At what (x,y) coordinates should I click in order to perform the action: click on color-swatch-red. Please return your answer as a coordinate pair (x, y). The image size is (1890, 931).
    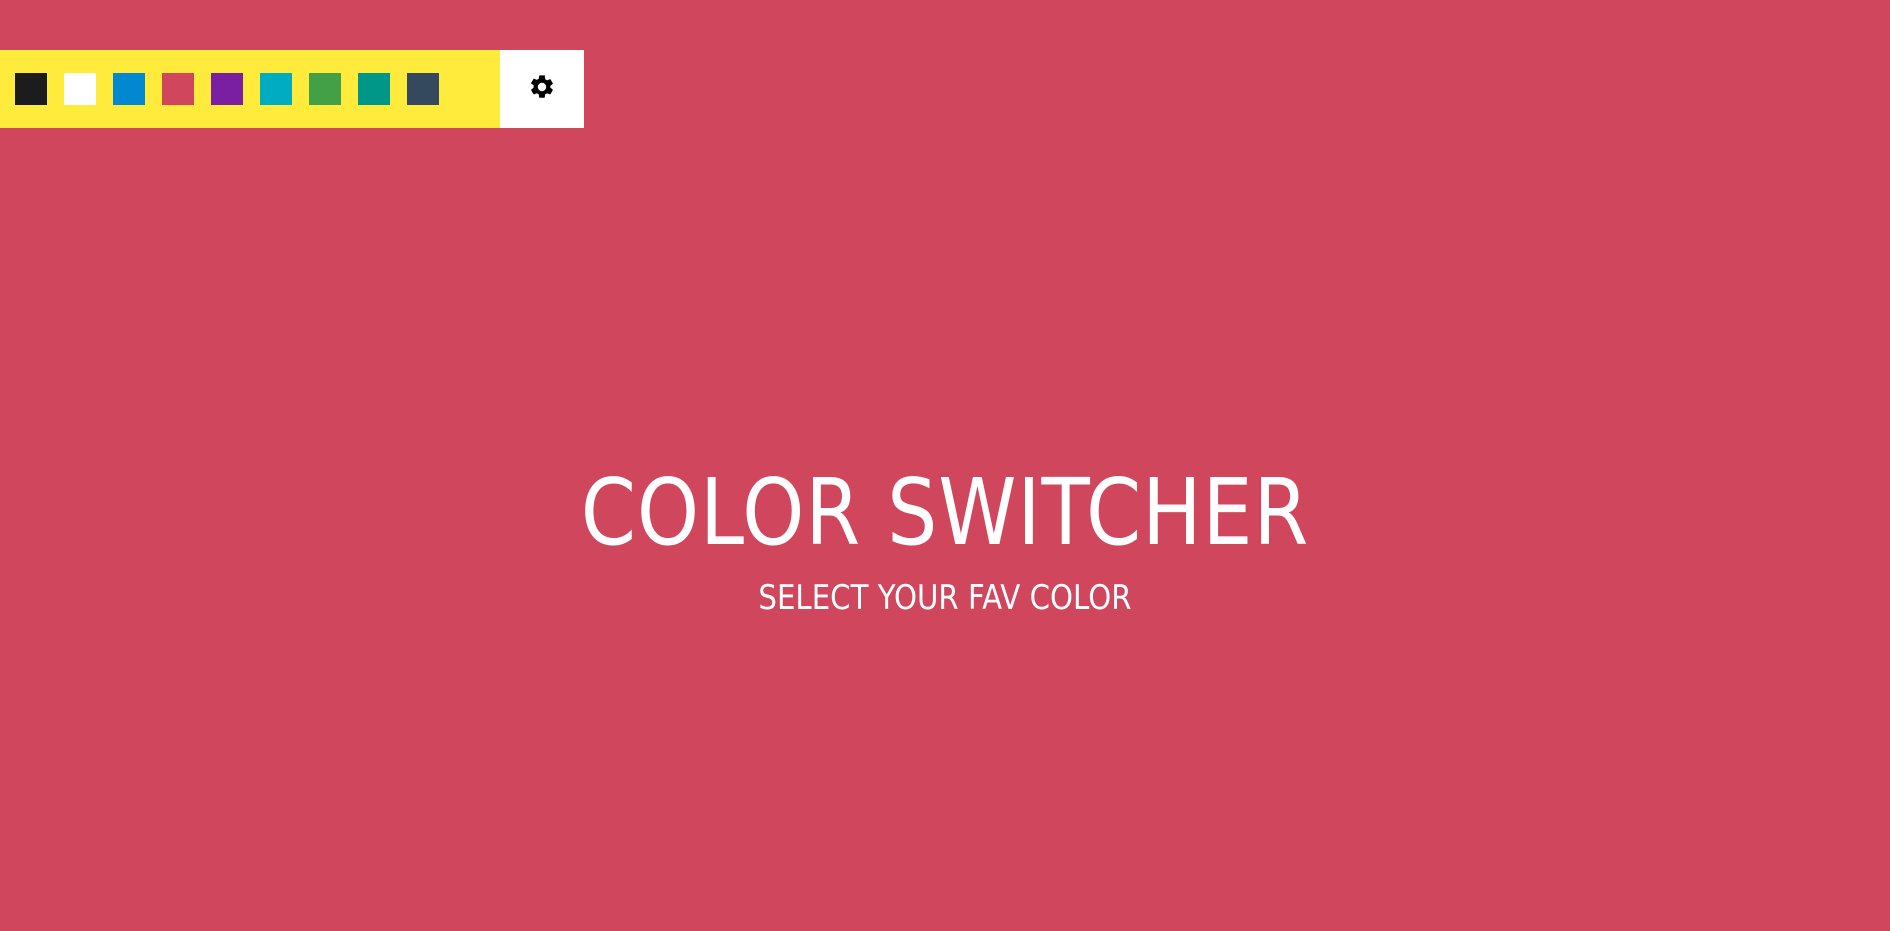
    Looking at the image, I should click on (178, 89).